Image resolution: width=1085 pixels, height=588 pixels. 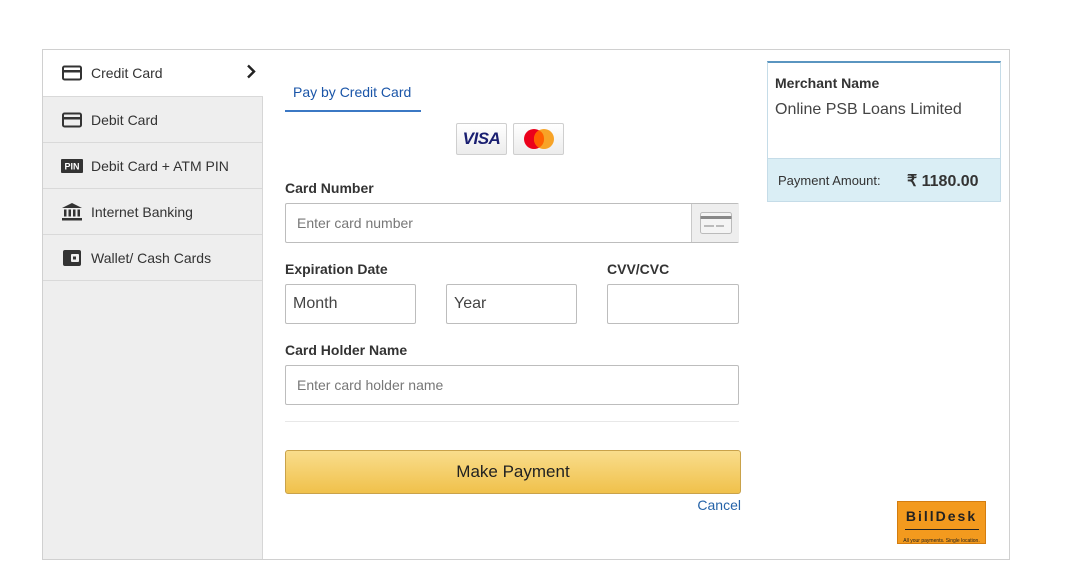 What do you see at coordinates (638, 269) in the screenshot?
I see `cvv-label: CVV/CVC` at bounding box center [638, 269].